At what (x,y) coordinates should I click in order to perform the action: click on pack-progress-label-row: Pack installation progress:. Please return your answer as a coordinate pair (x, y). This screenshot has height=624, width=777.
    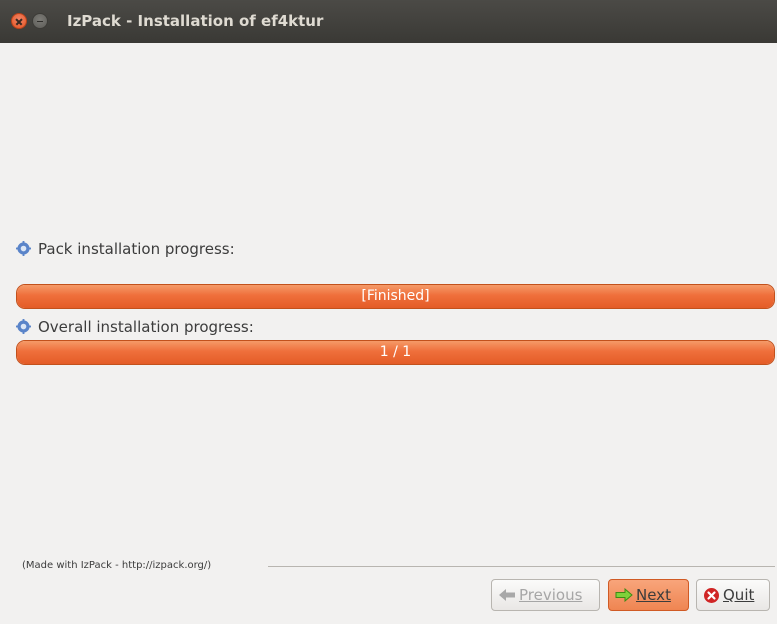
    Looking at the image, I should click on (125, 249).